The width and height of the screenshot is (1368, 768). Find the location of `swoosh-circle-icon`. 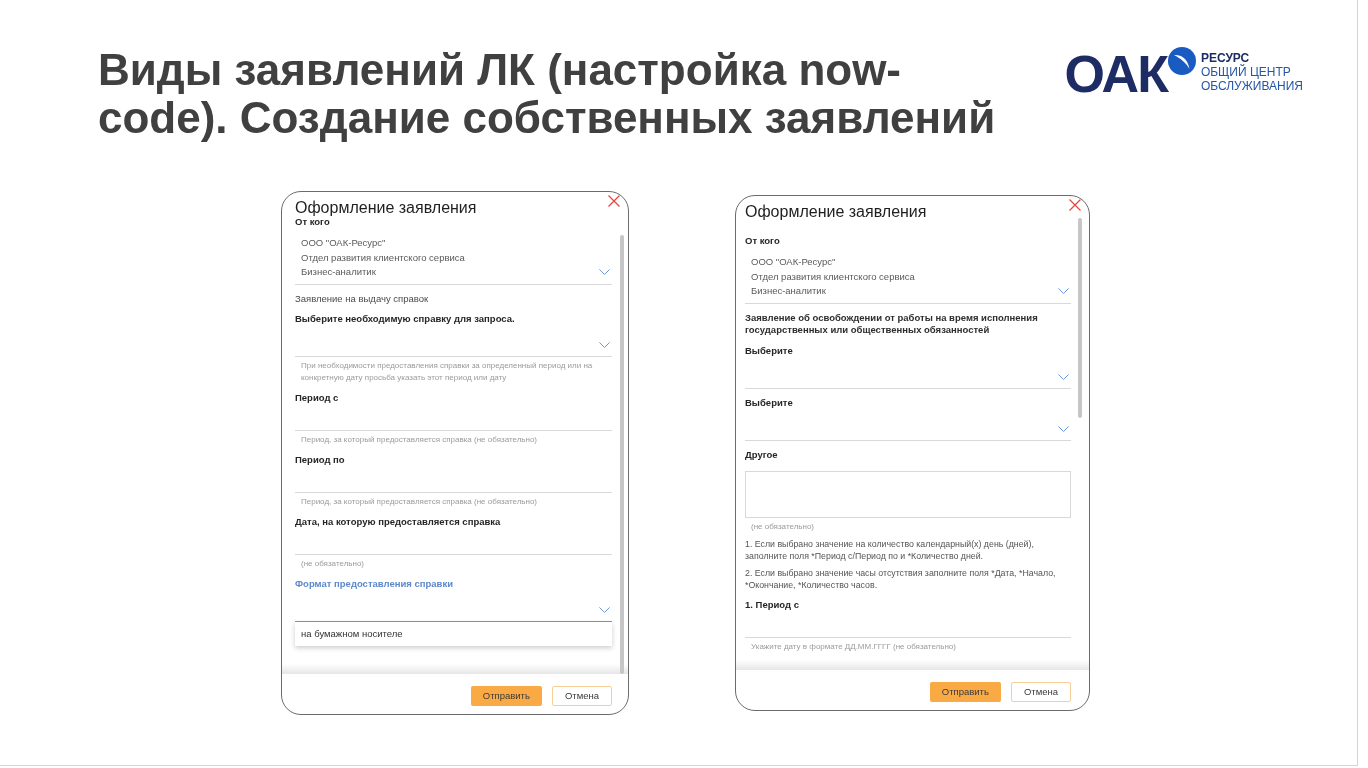

swoosh-circle-icon is located at coordinates (1181, 61).